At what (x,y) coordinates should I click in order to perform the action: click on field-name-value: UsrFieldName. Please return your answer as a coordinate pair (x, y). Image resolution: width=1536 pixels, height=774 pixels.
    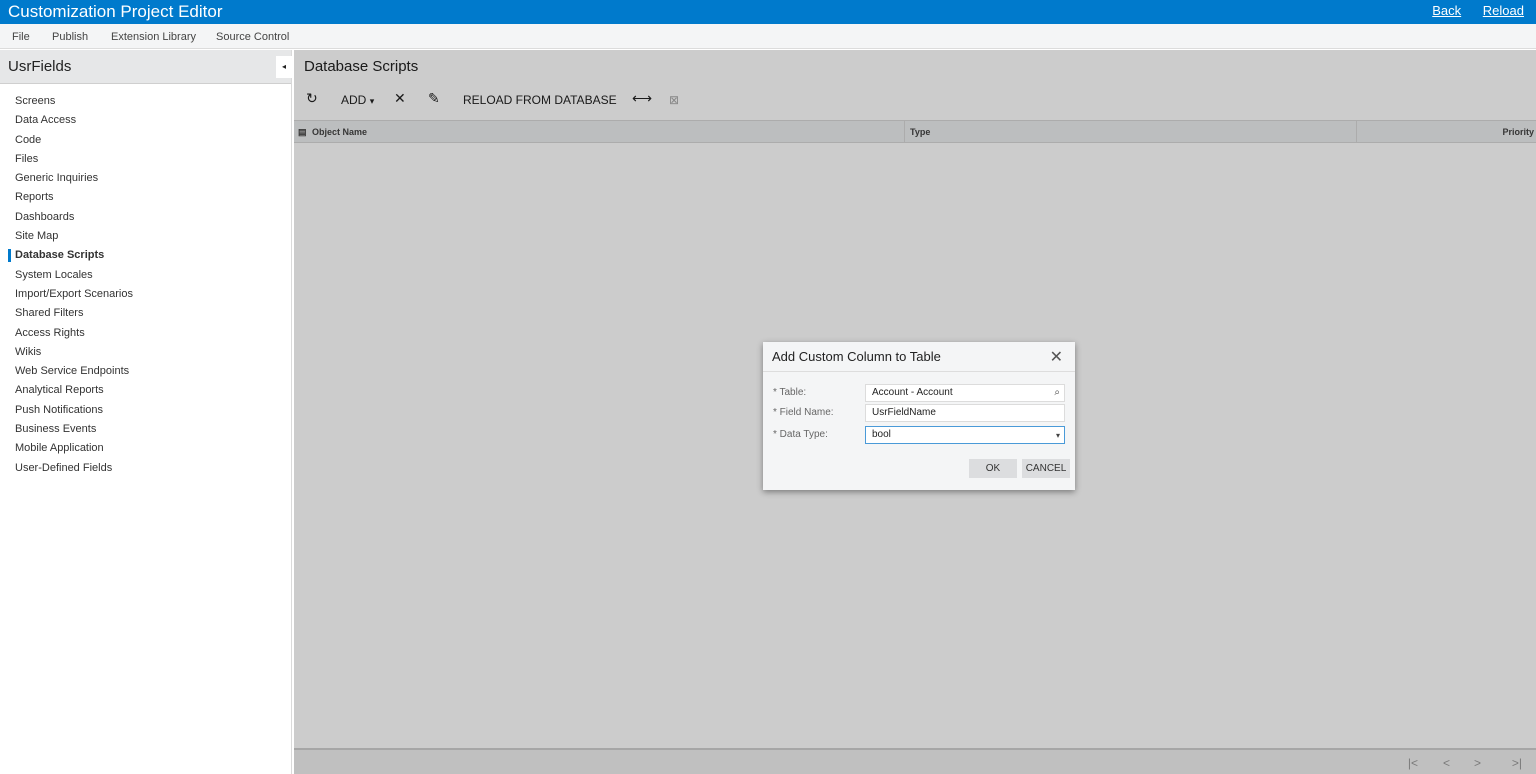
    Looking at the image, I should click on (904, 412).